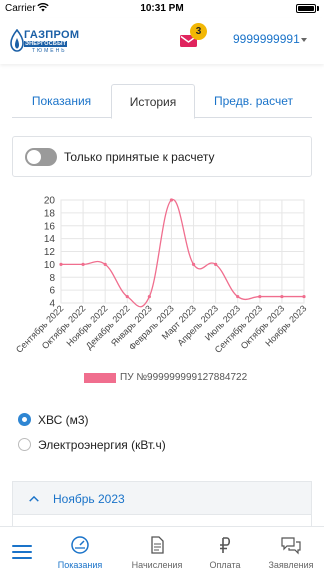  I want to click on tab-bar: Показания История Предв. расчет, so click(162, 101).